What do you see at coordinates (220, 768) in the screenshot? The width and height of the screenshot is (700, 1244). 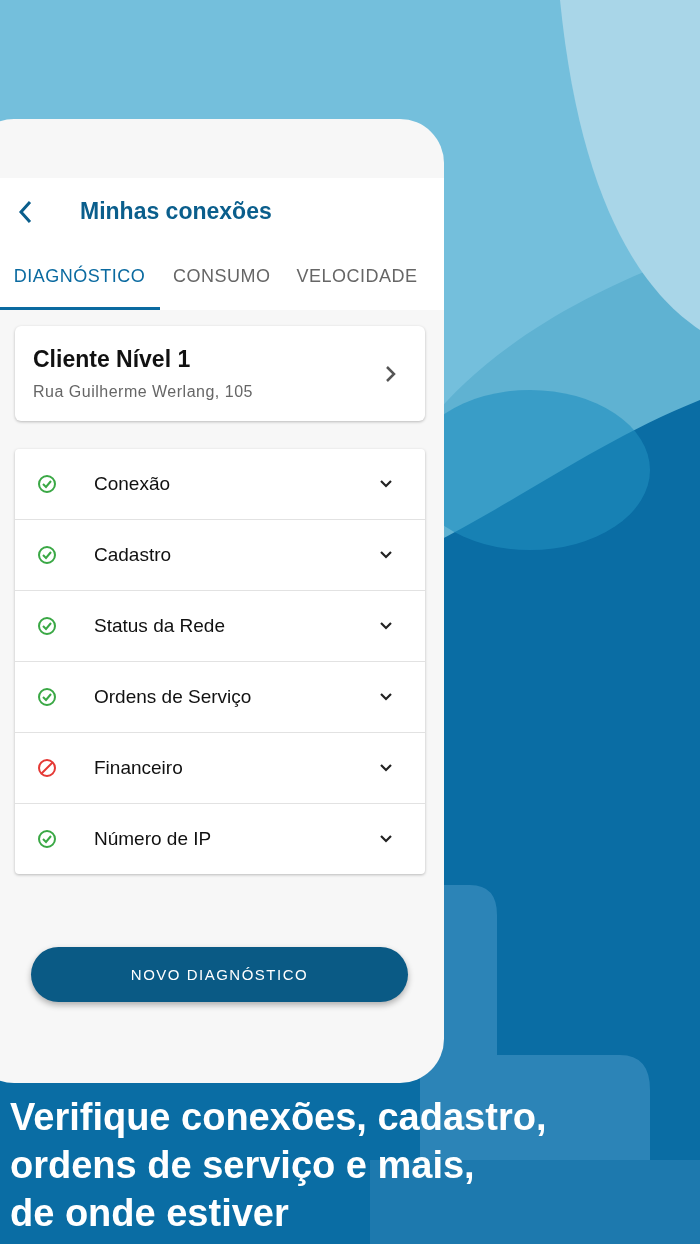 I see `diagnostic-row: Financeiro` at bounding box center [220, 768].